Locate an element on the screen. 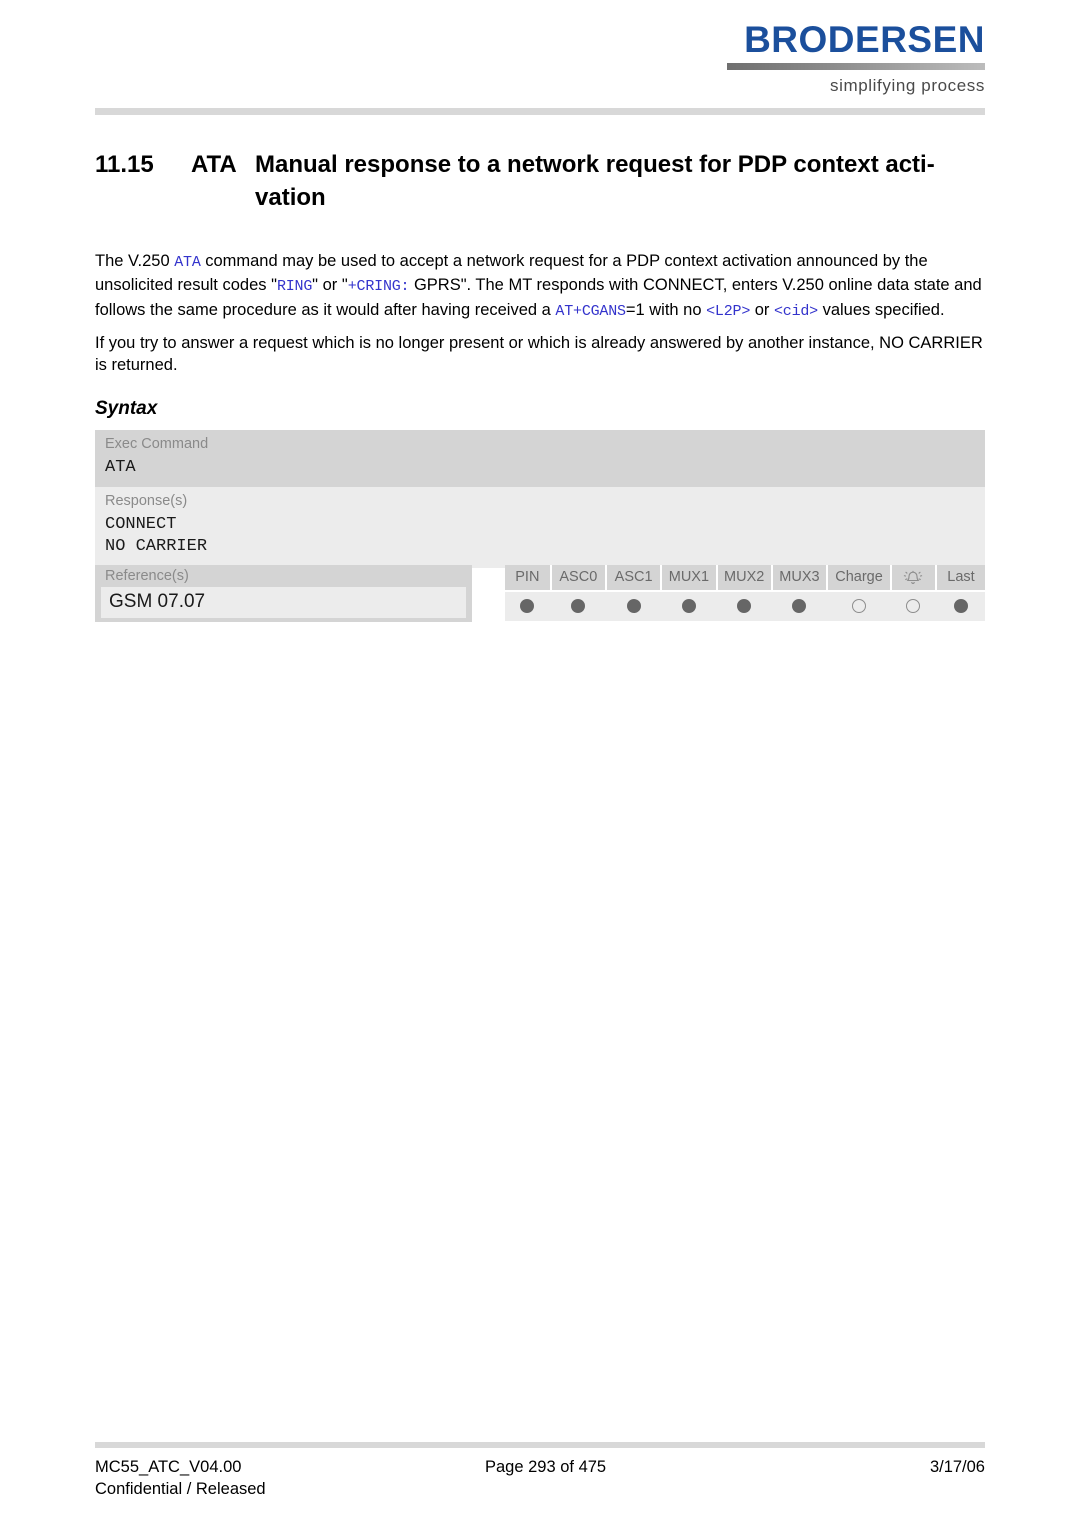 The width and height of the screenshot is (1080, 1528). section-title-continued: vation is located at coordinates (290, 197).